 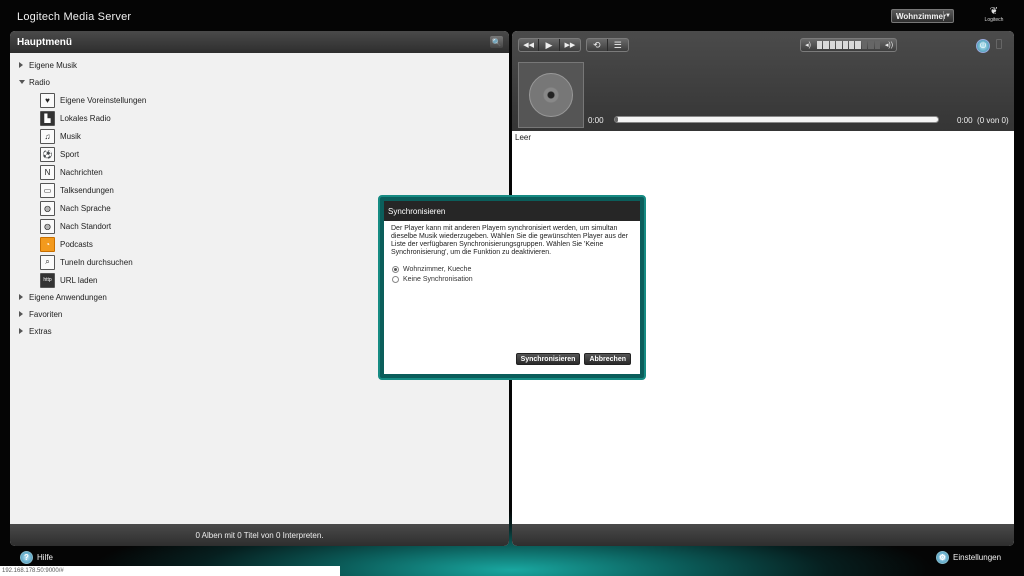 I want to click on volume-up-icon: ◂)), so click(x=889, y=45).